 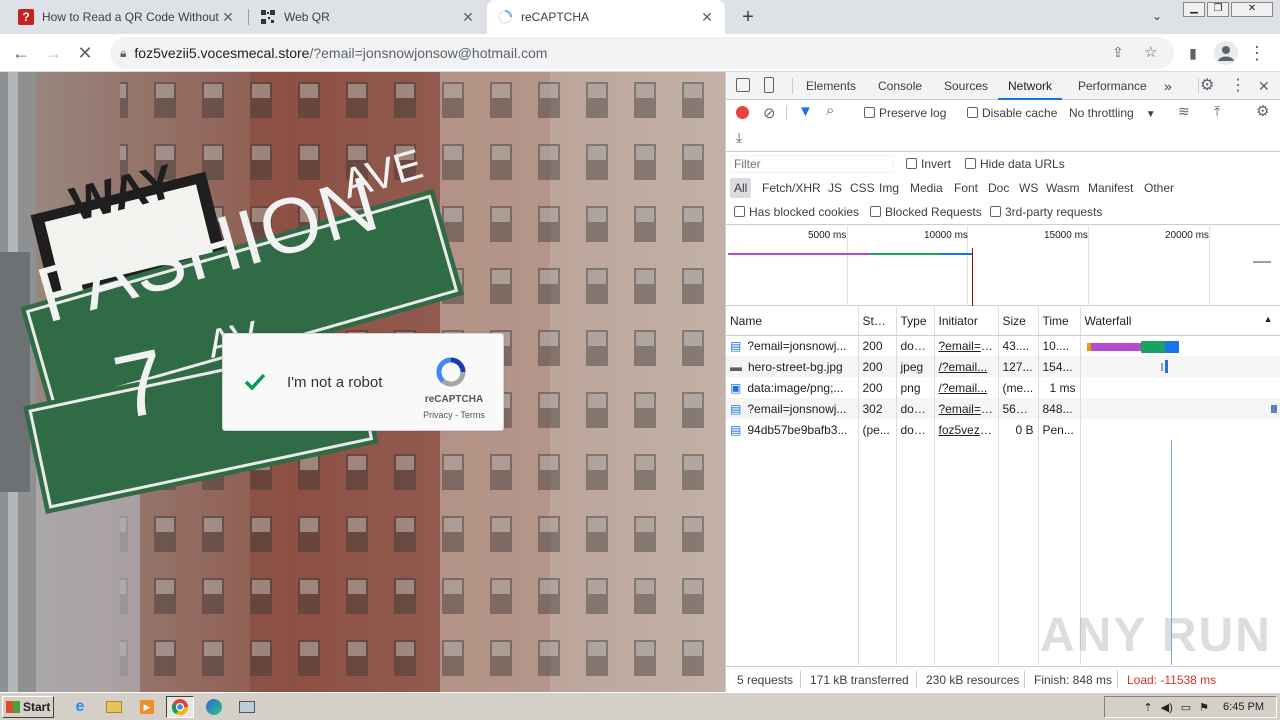 What do you see at coordinates (928, 164) in the screenshot?
I see `invert-checkbox: Invert` at bounding box center [928, 164].